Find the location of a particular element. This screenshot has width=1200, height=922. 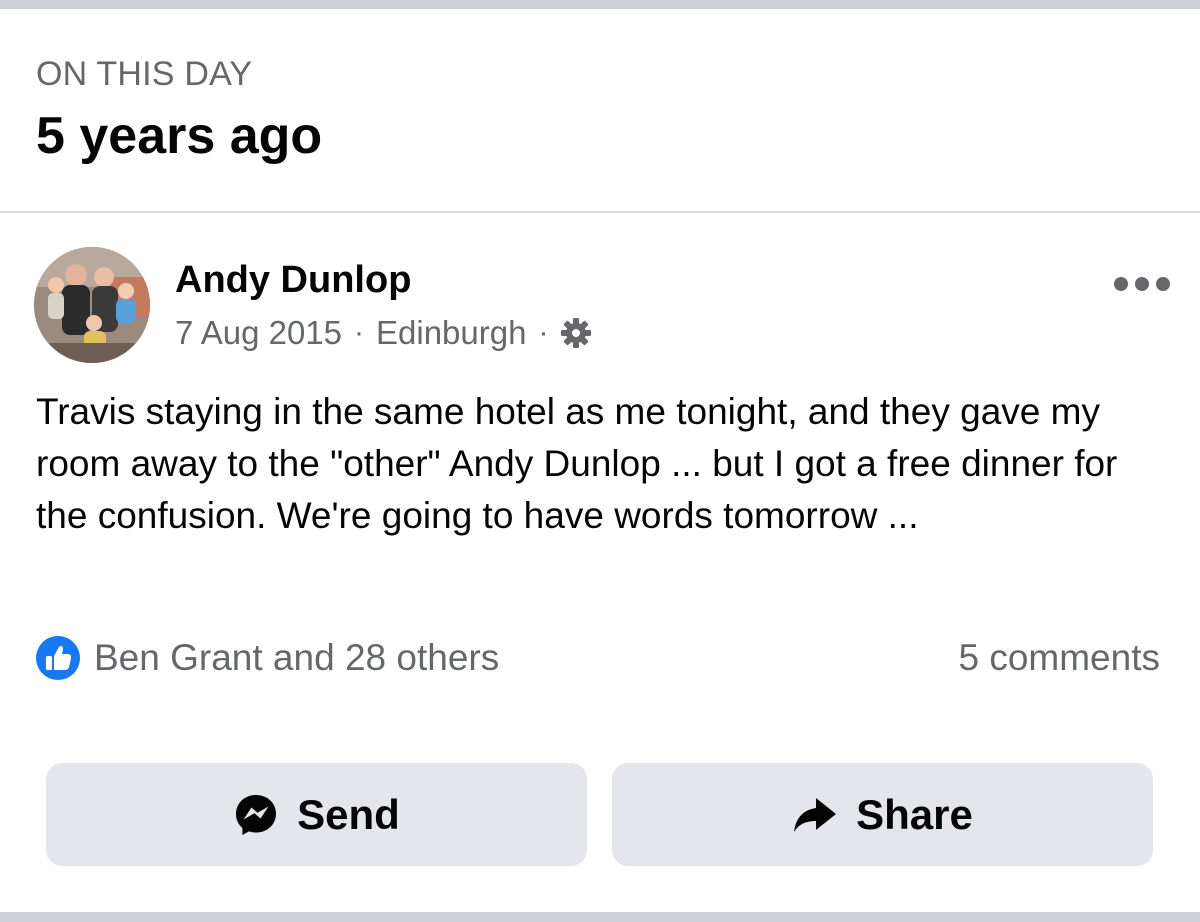

send-button: Send is located at coordinates (316, 814).